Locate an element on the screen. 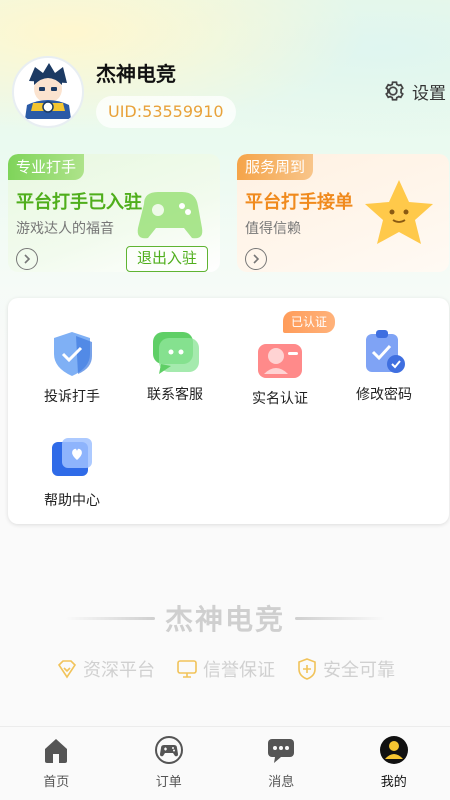 The width and height of the screenshot is (450, 800). service-label: 联系客服 is located at coordinates (175, 395).